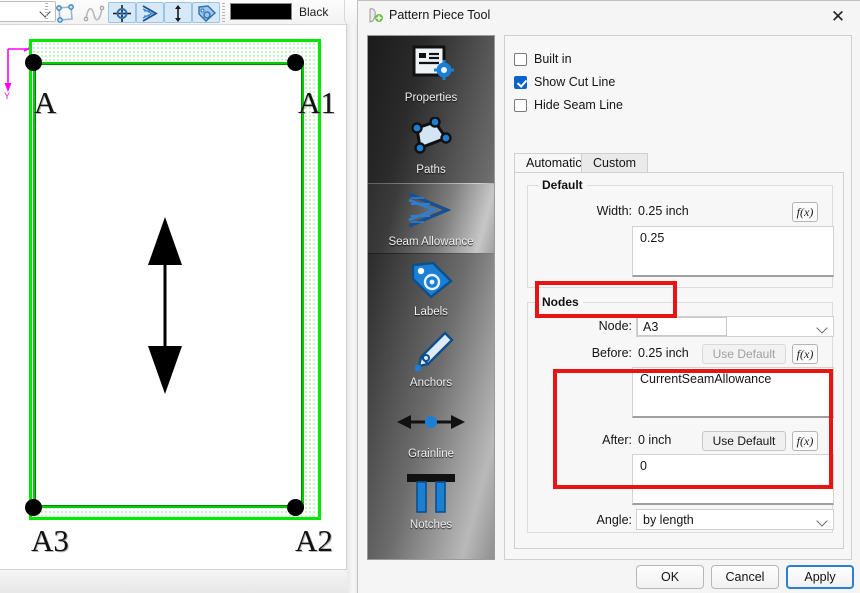 The image size is (860, 593). I want to click on node-point-a2, so click(295, 507).